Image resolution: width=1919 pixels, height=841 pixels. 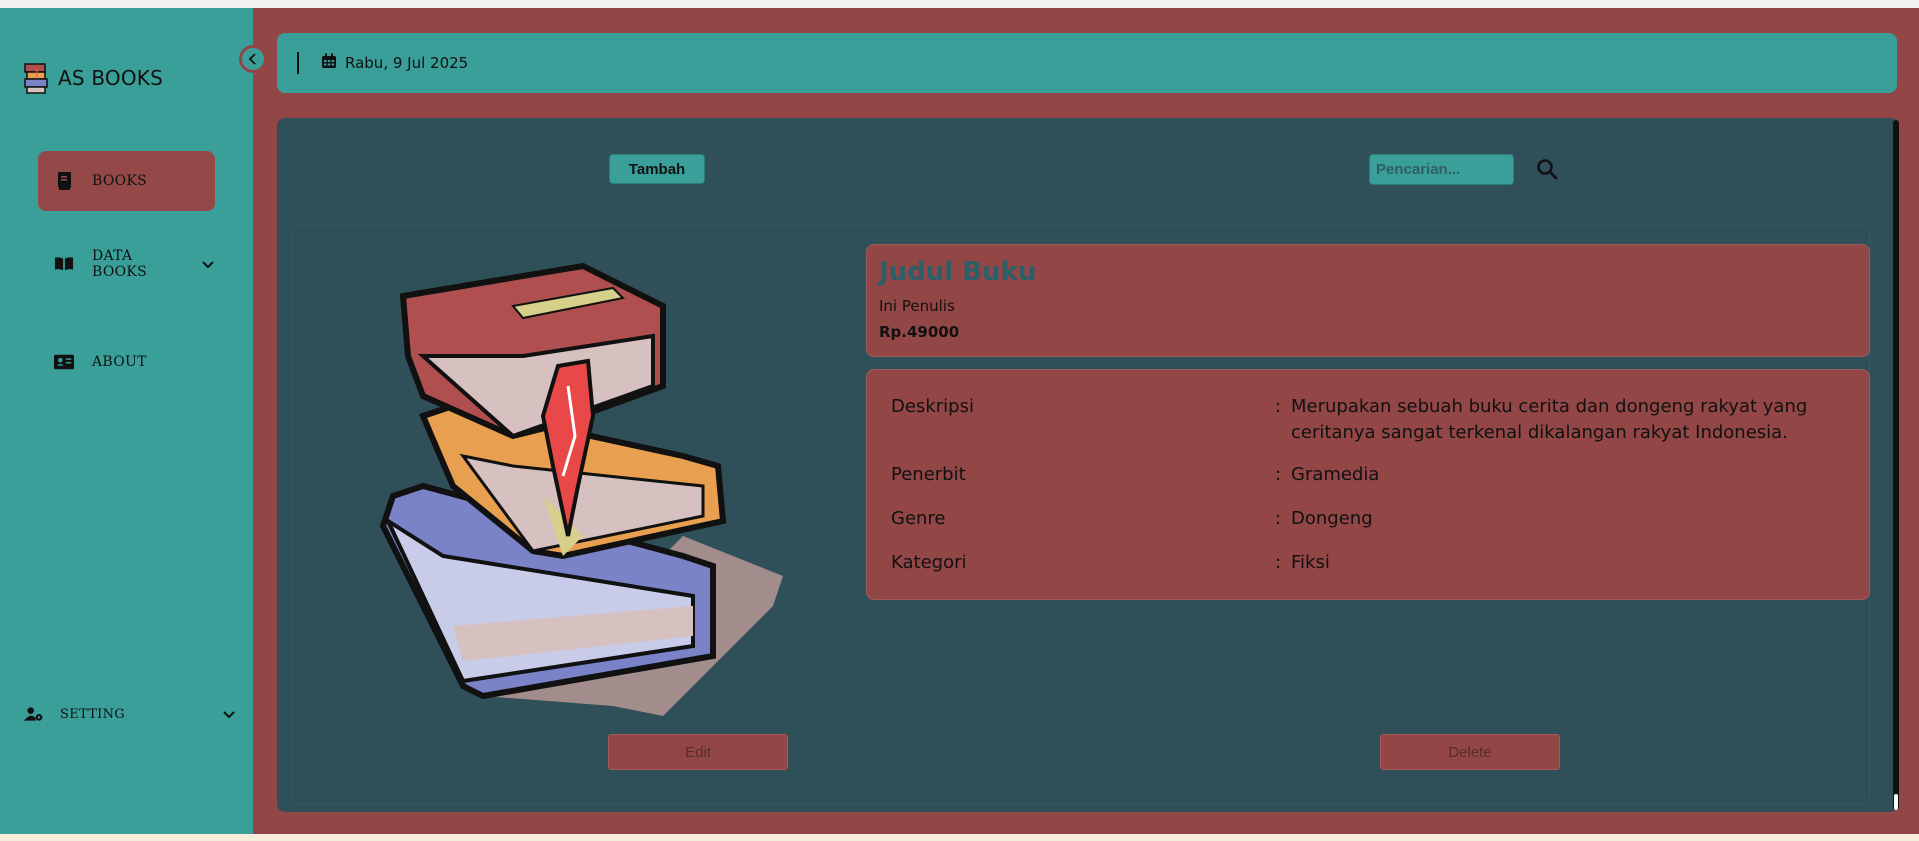 I want to click on chevron-left-icon, so click(x=252, y=59).